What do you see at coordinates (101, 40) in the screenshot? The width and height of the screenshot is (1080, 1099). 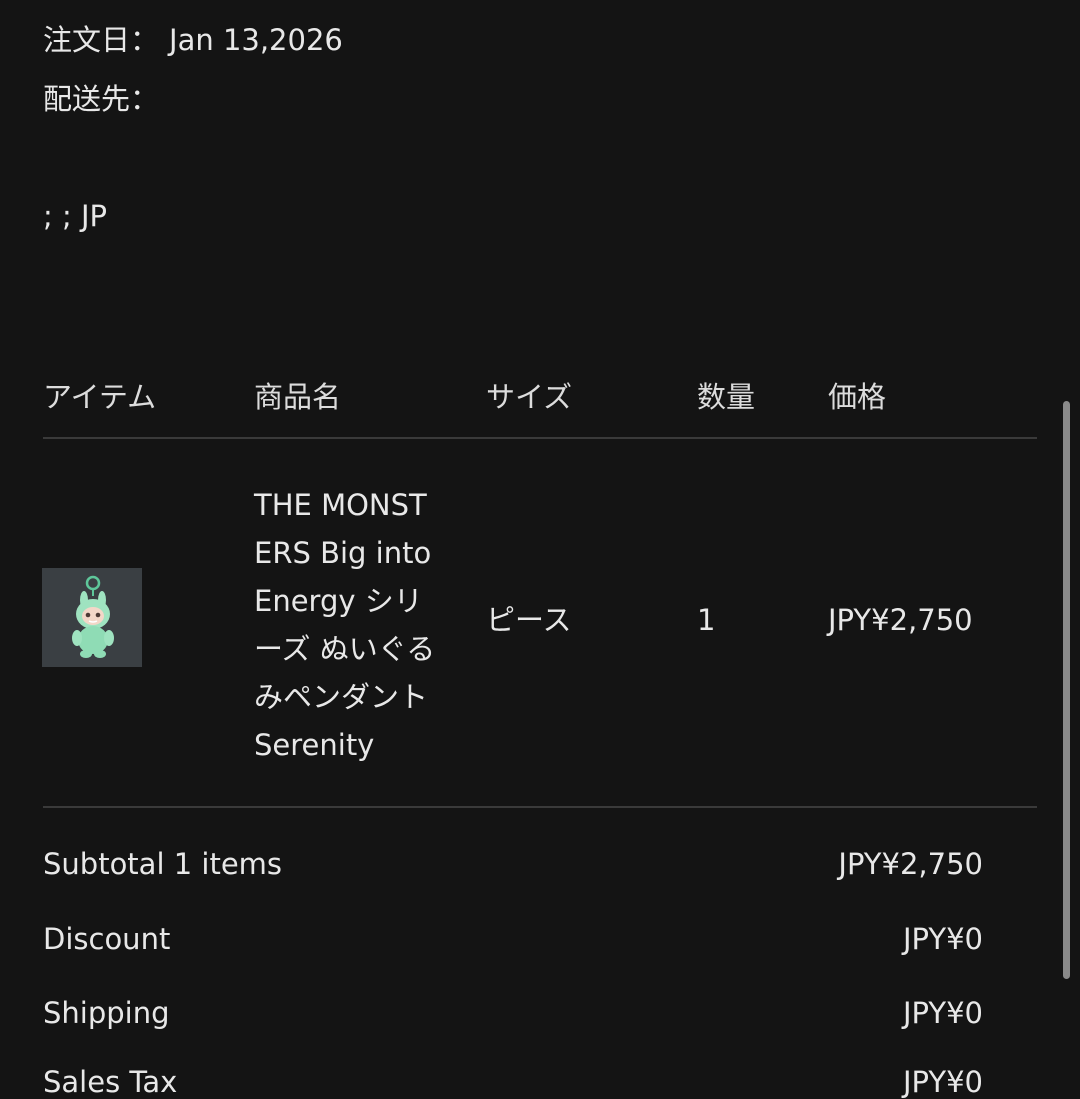 I see `order-date-label: 注文日：` at bounding box center [101, 40].